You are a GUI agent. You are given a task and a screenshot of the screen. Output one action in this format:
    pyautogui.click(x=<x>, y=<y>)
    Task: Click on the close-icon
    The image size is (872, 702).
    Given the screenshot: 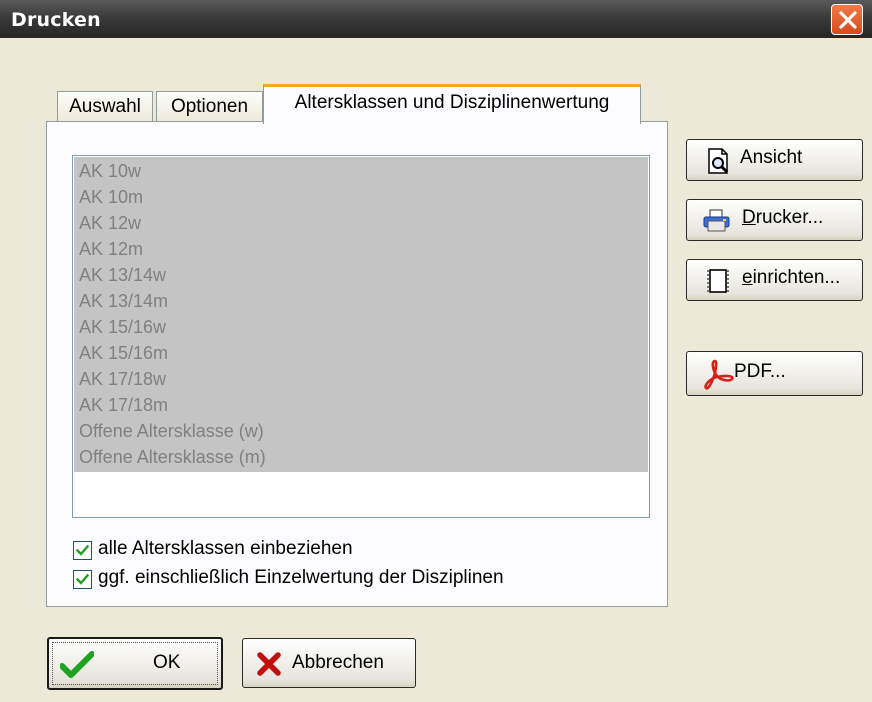 What is the action you would take?
    pyautogui.click(x=848, y=20)
    